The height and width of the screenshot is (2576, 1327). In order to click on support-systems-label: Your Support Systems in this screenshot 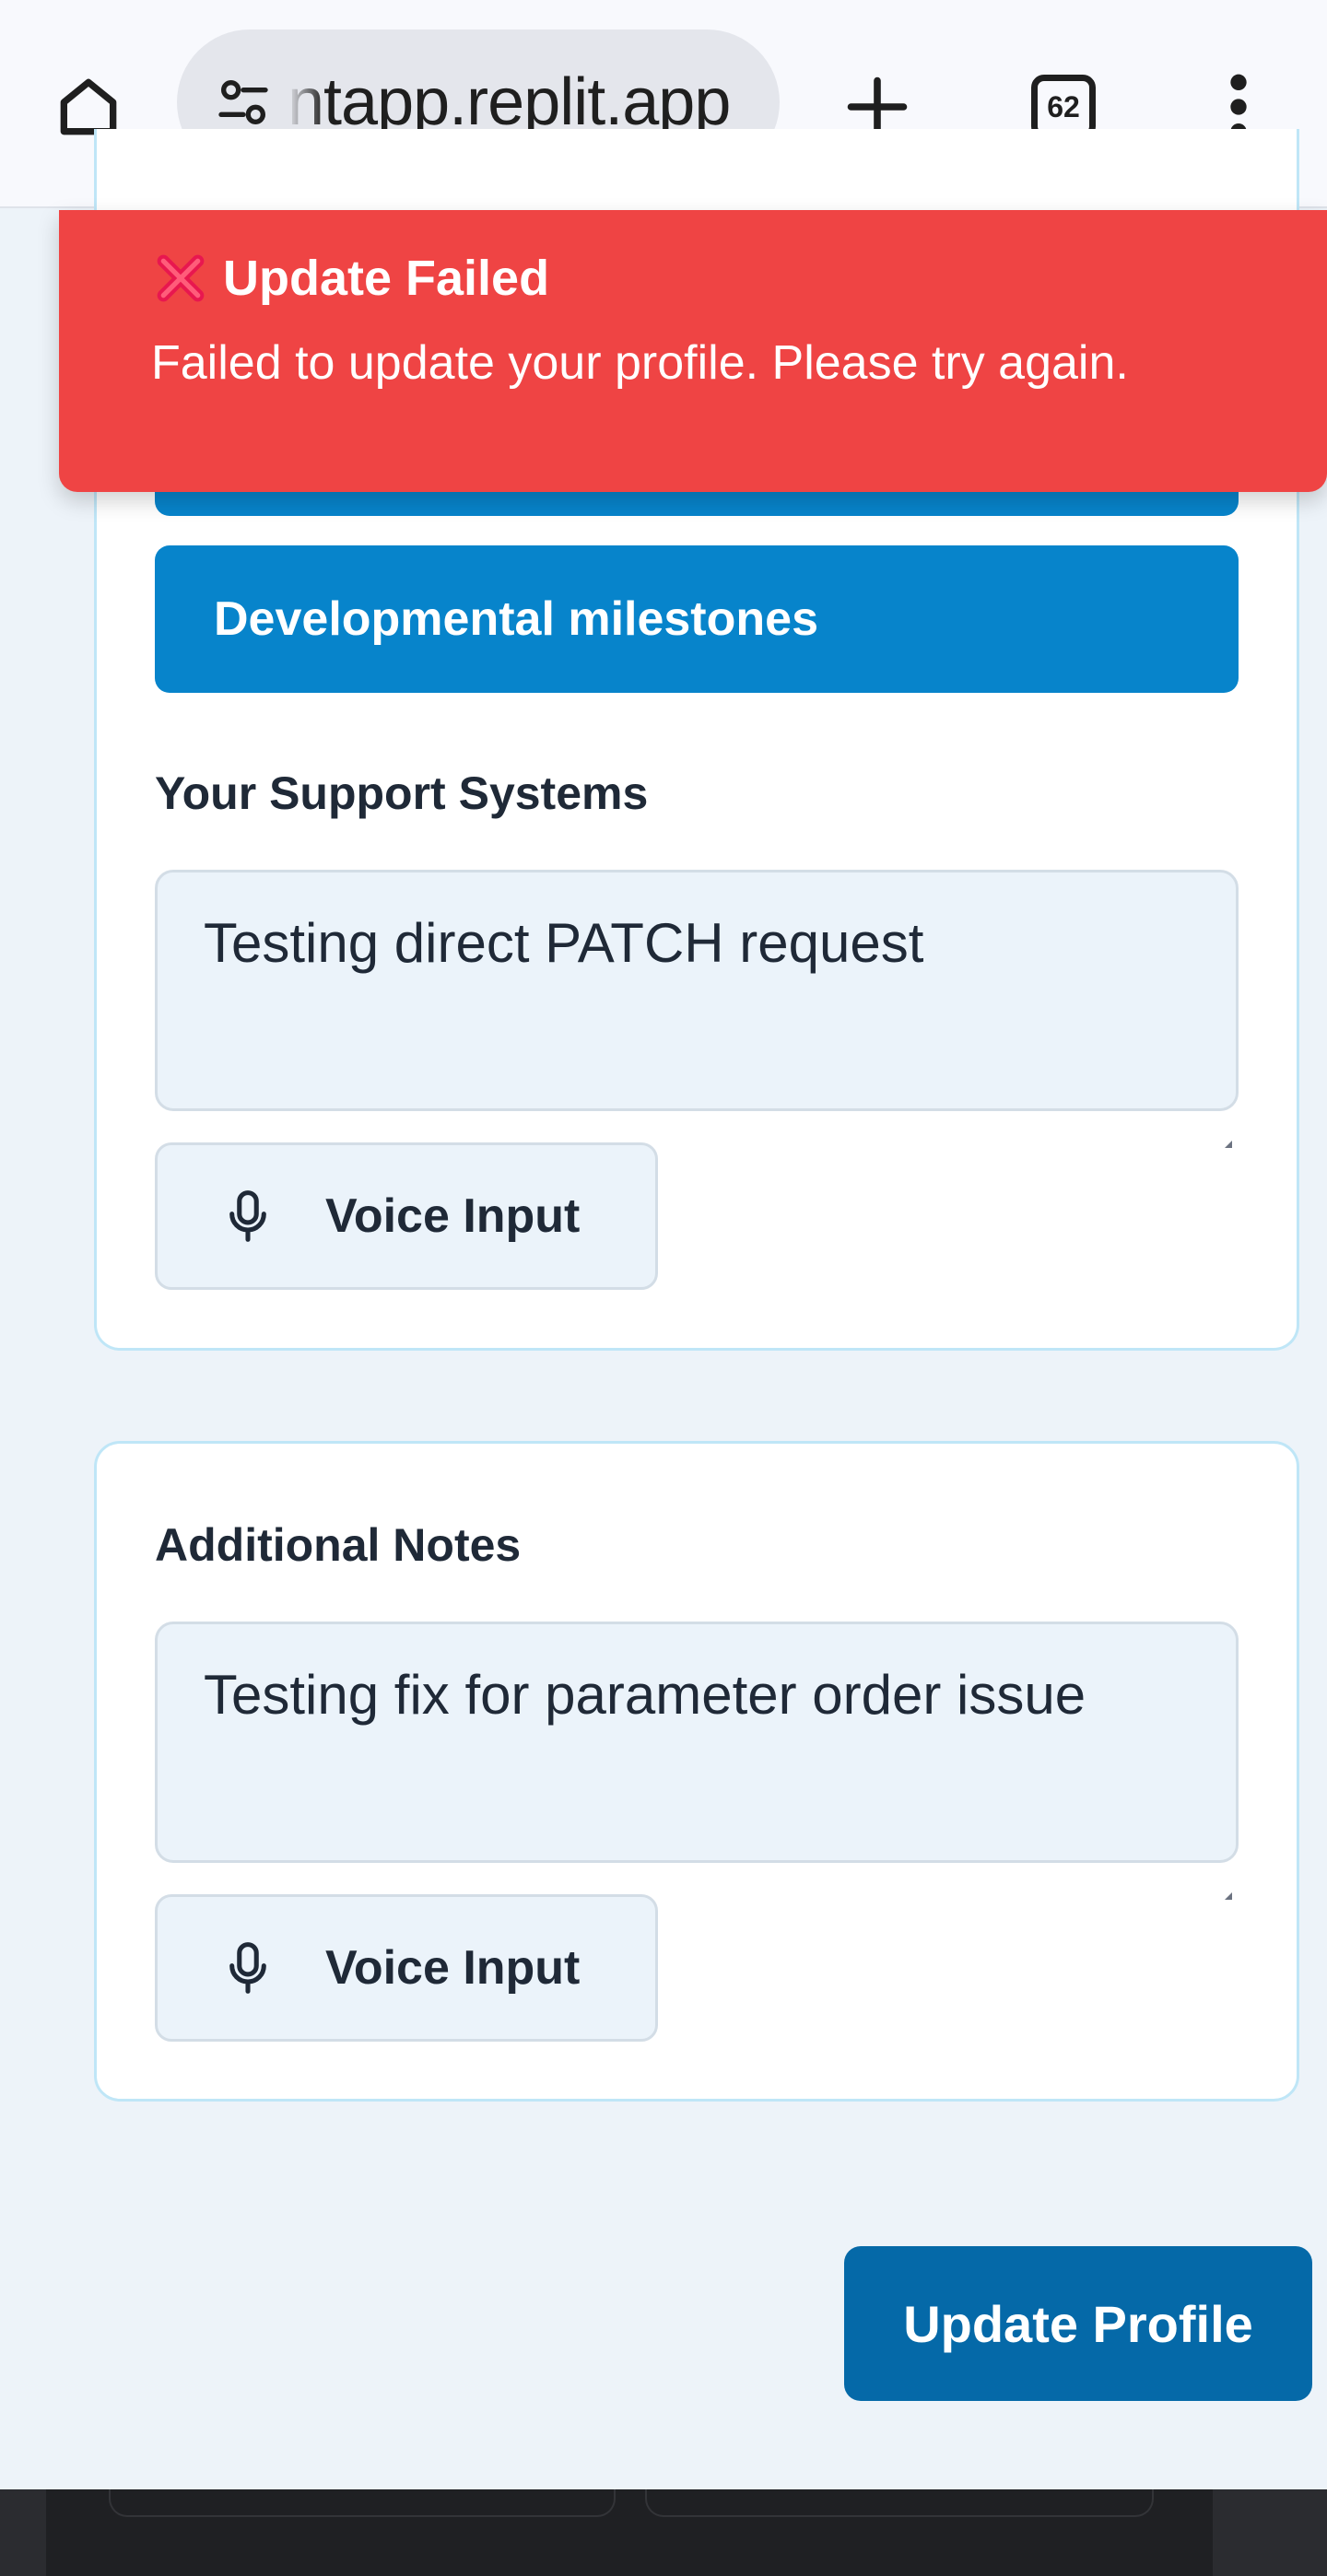, I will do `click(402, 793)`.